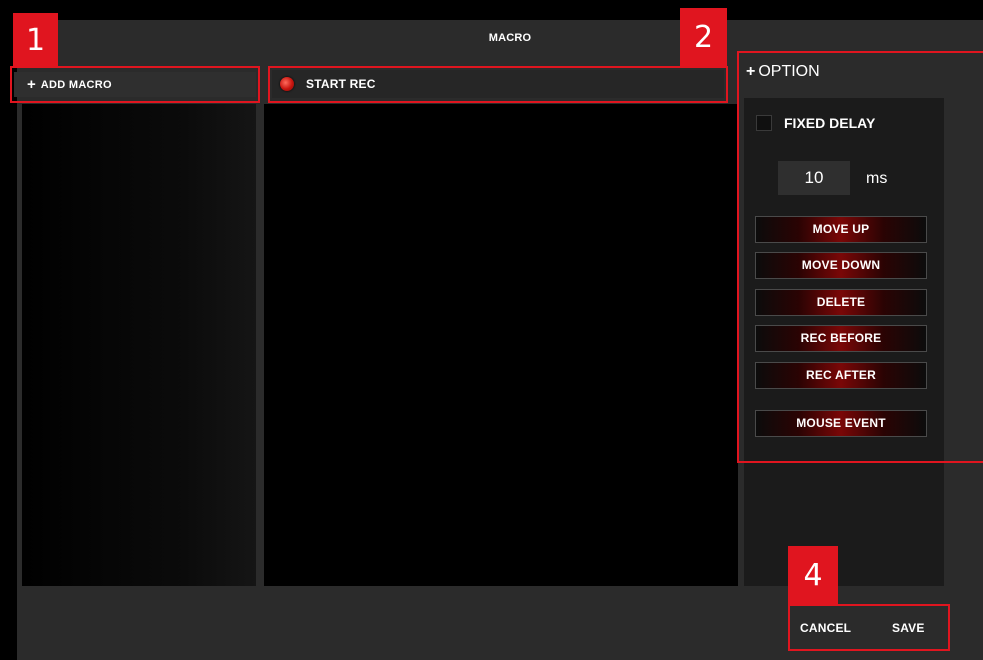  Describe the element at coordinates (703, 37) in the screenshot. I see `annotation-badge-2: 2` at that location.